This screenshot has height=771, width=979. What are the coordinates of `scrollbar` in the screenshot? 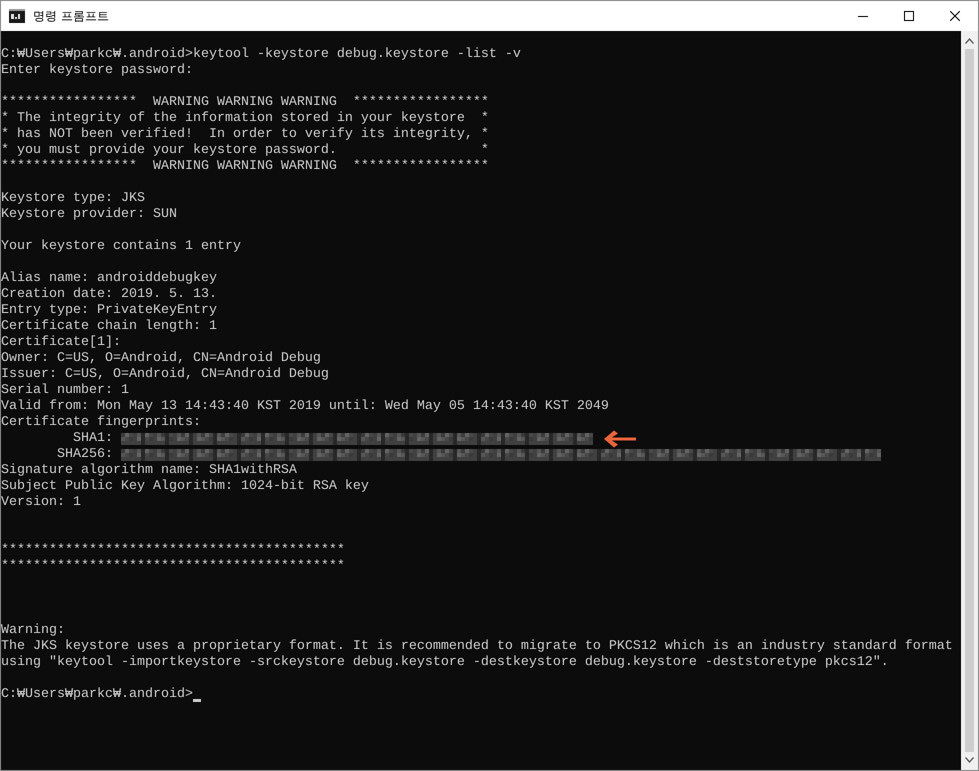 It's located at (969, 400).